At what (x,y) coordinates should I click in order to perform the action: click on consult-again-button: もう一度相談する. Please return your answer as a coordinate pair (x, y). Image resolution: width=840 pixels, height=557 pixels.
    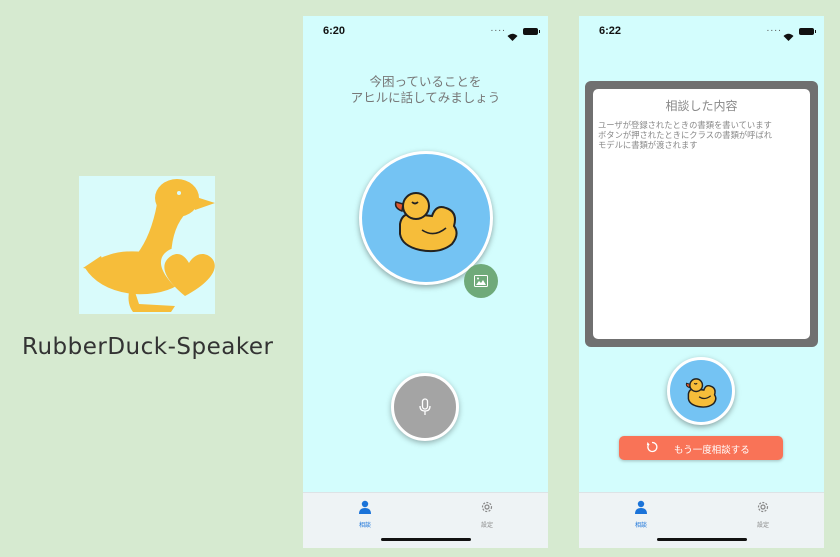
    Looking at the image, I should click on (701, 448).